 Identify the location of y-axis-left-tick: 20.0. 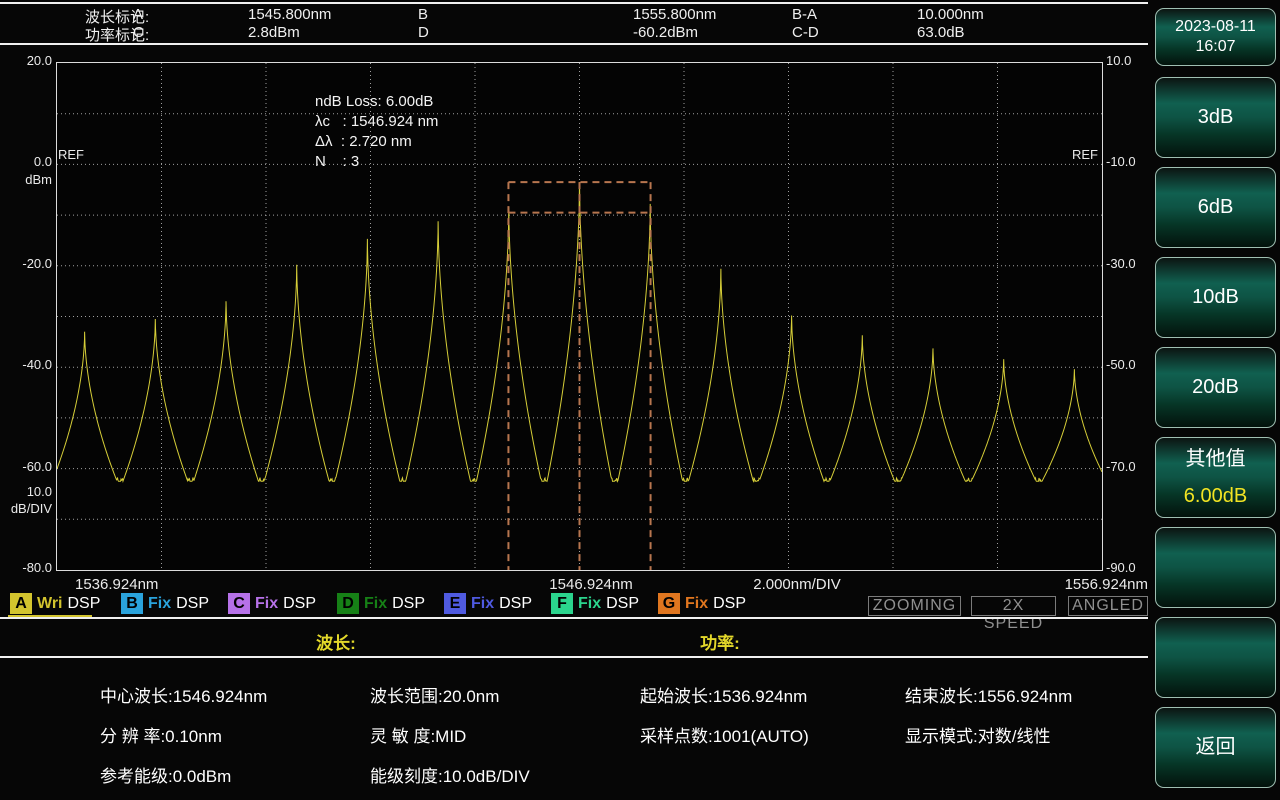
(39, 60).